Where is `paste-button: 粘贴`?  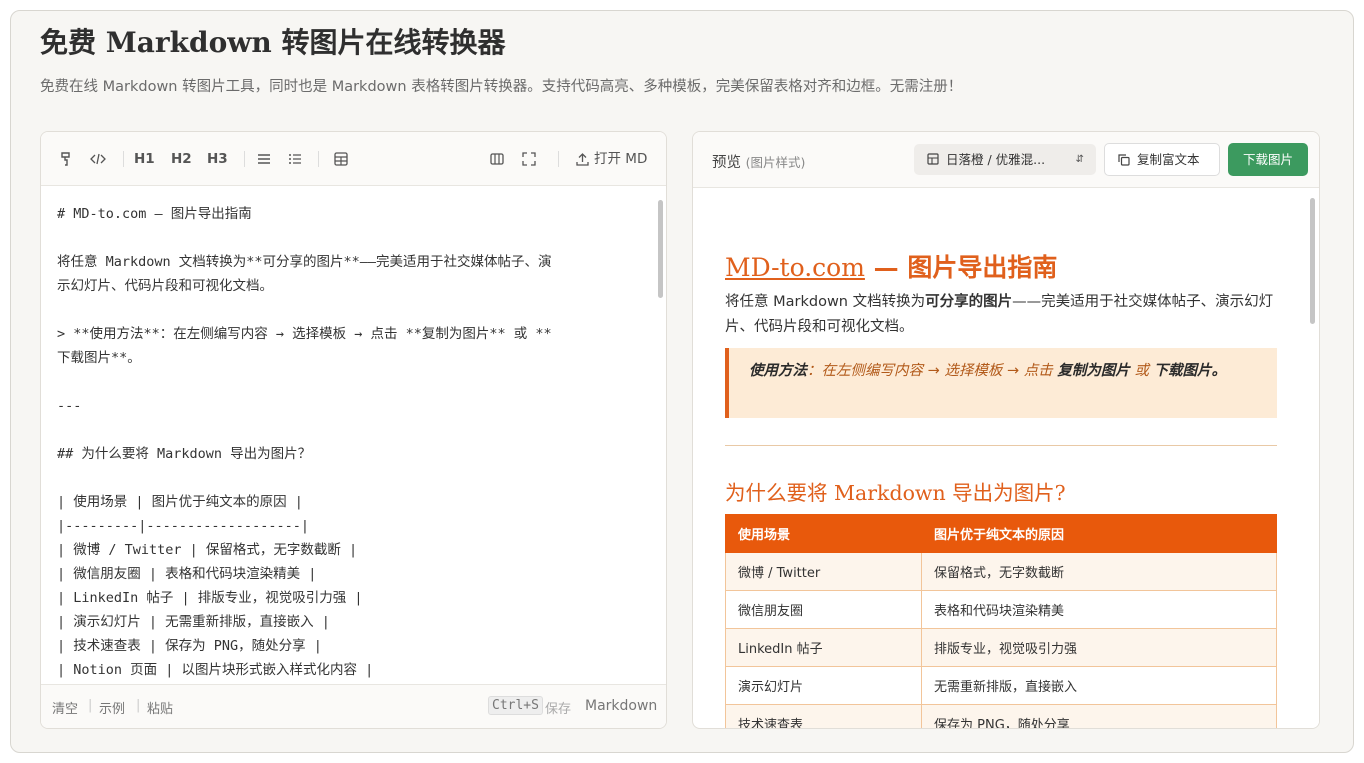 paste-button: 粘贴 is located at coordinates (160, 707).